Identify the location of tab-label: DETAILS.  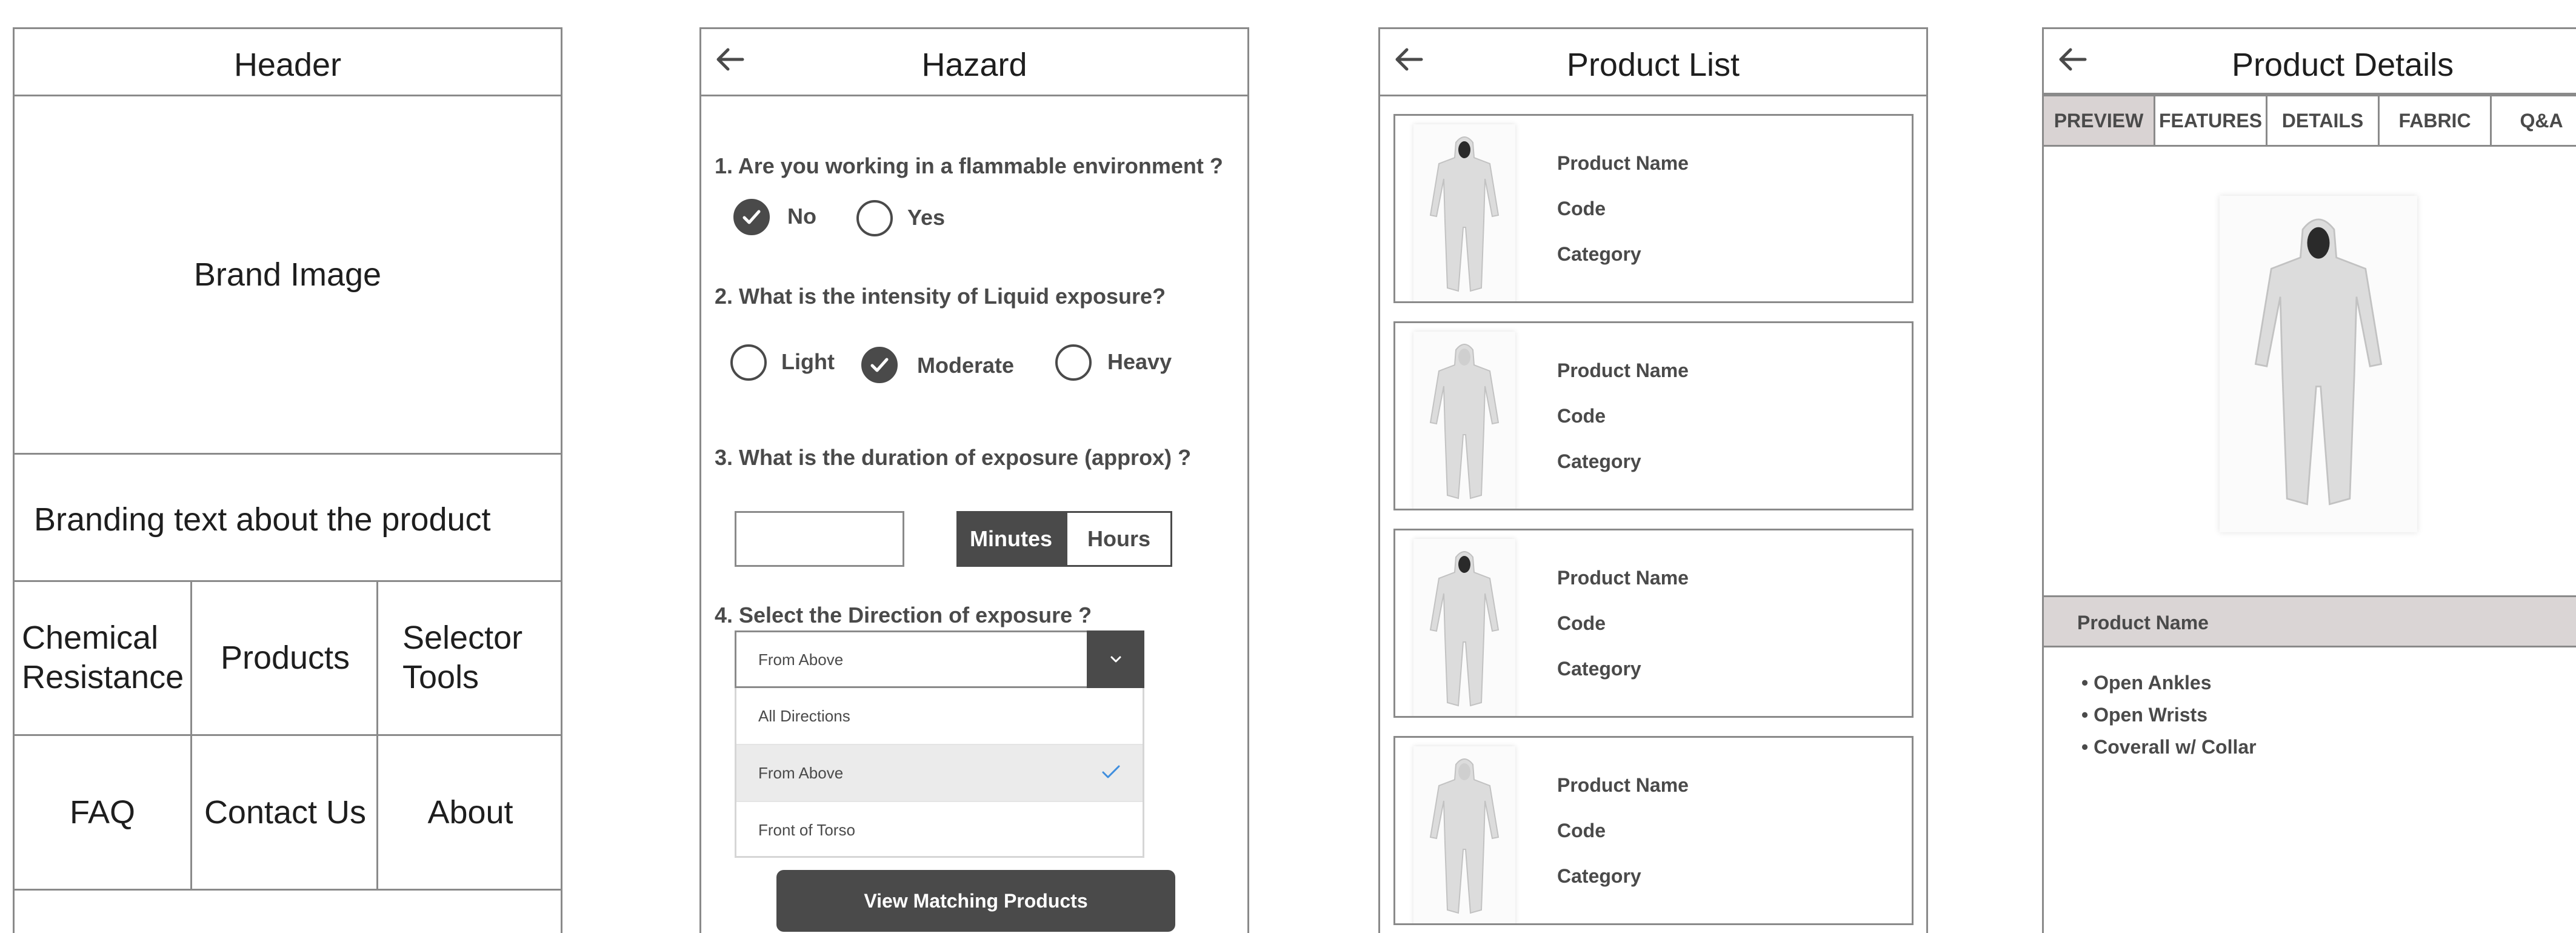
(2322, 121).